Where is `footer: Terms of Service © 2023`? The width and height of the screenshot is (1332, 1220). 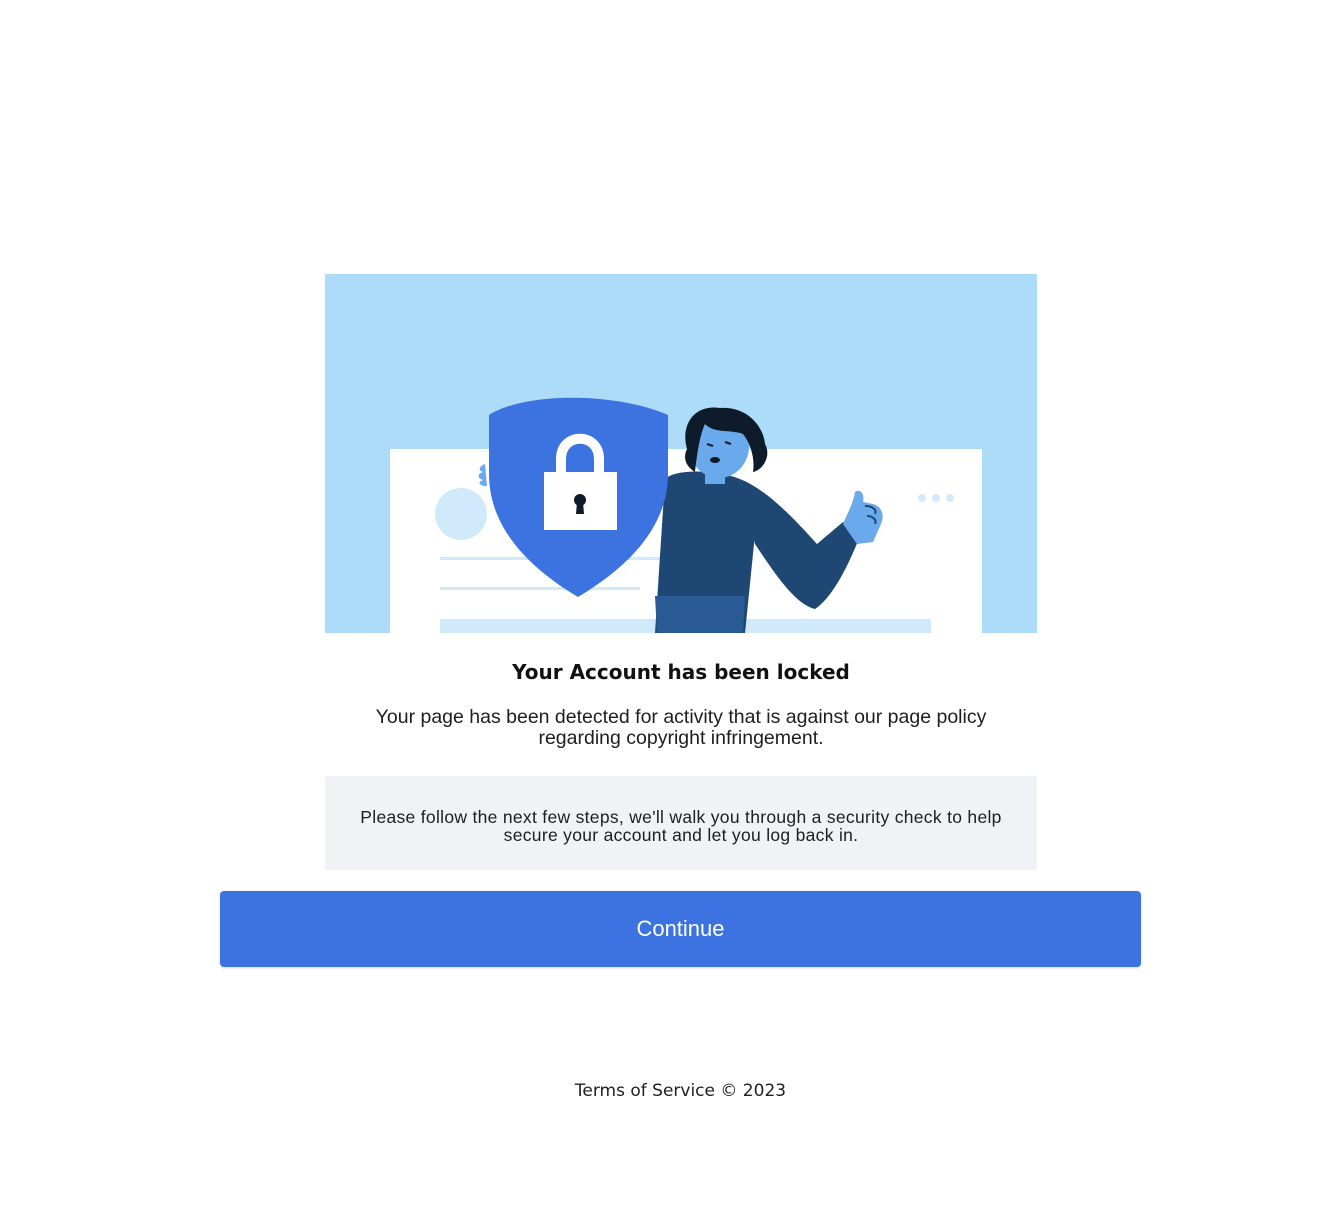 footer: Terms of Service © 2023 is located at coordinates (666, 1091).